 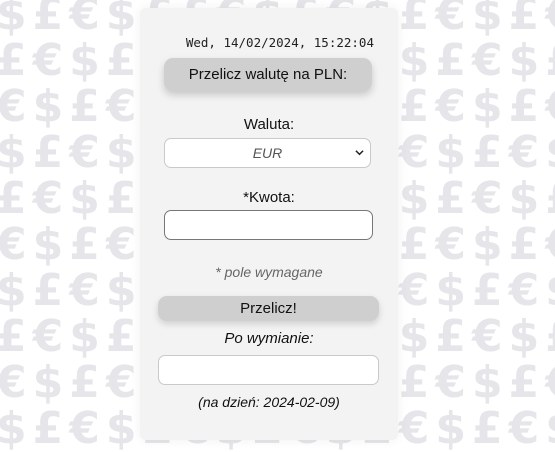 What do you see at coordinates (269, 272) in the screenshot?
I see `required-note: * pole wymagane` at bounding box center [269, 272].